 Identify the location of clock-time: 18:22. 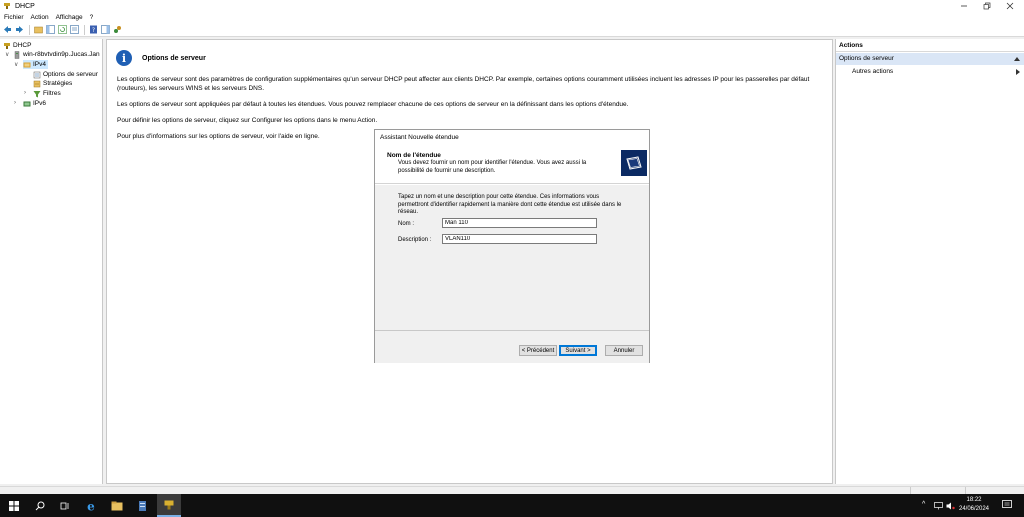
(974, 500).